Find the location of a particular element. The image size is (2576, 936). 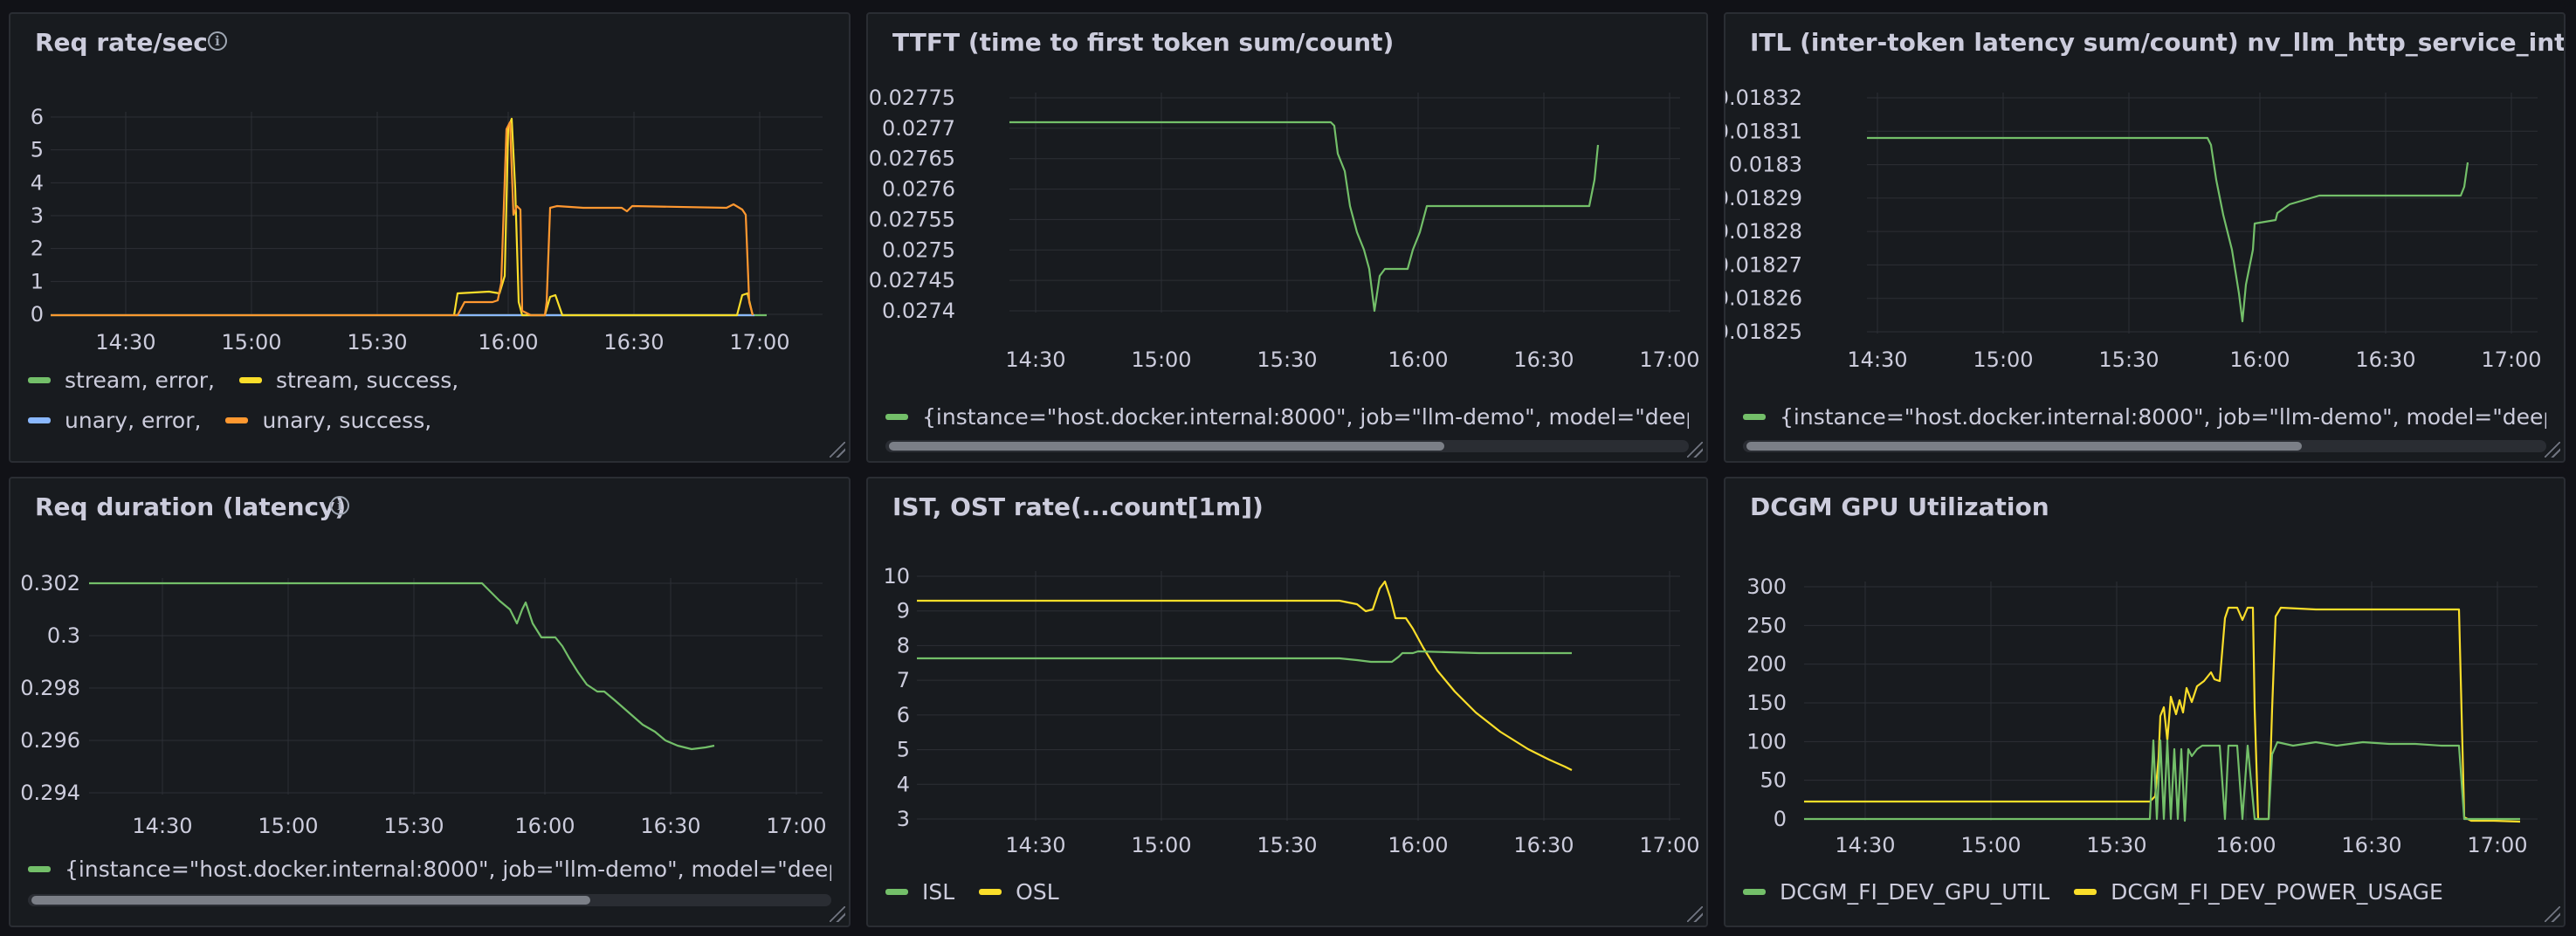

legend-item: OSL is located at coordinates (1019, 891).